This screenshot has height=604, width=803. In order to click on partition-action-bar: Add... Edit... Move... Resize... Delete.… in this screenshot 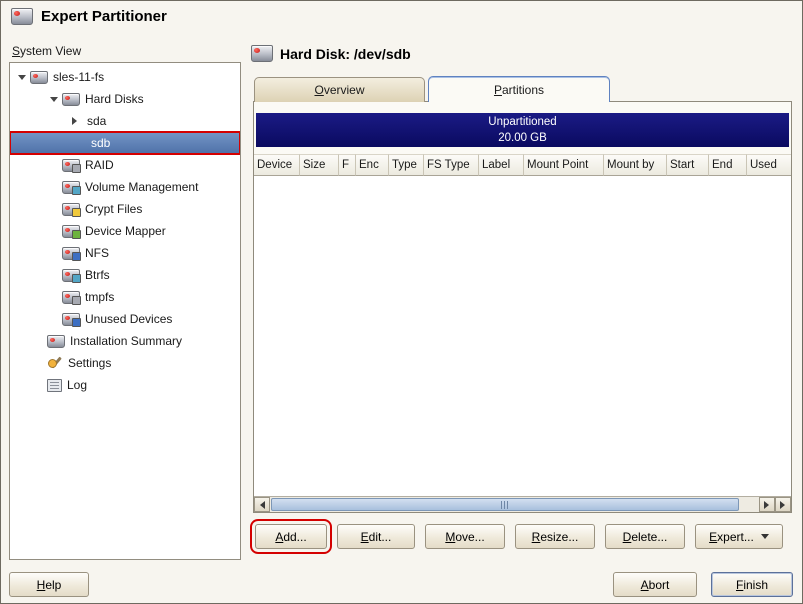, I will do `click(516, 536)`.